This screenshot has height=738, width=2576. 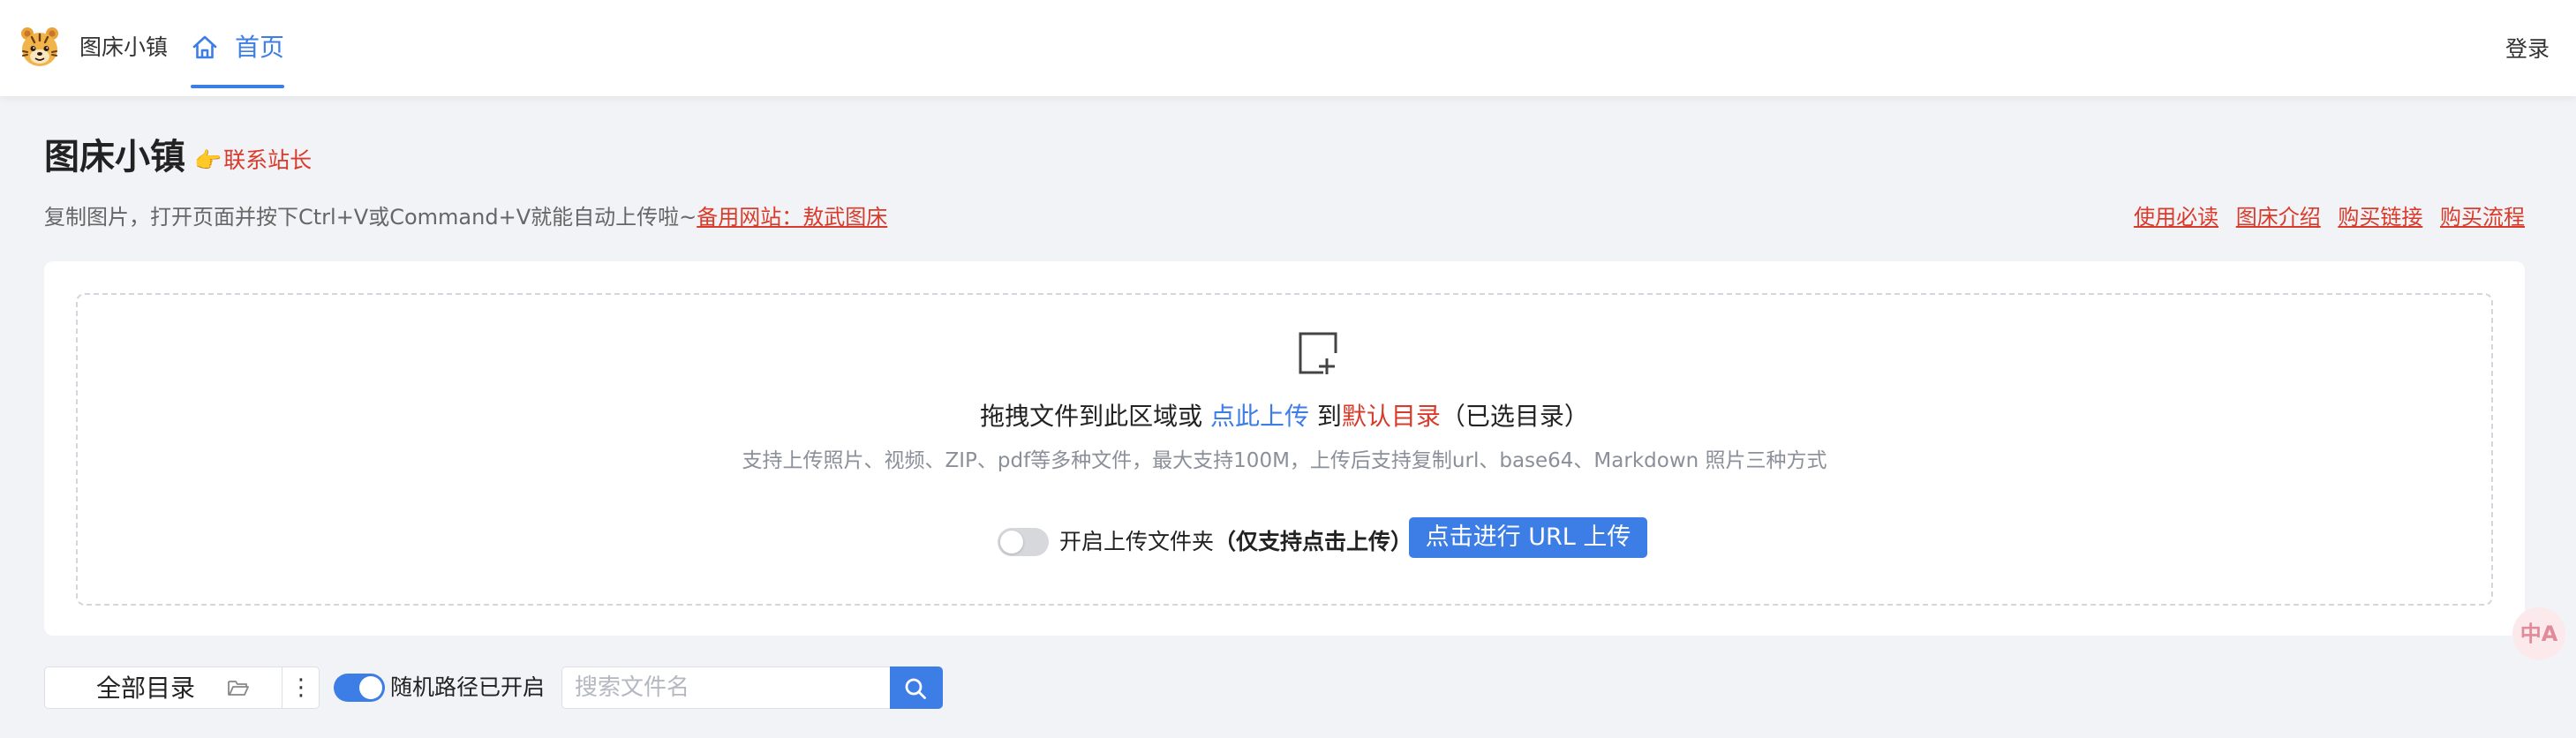 What do you see at coordinates (371, 217) in the screenshot?
I see `subtitle-text: 复制图片，打开页面并按下Ctrl+V或Command+V就能自动上传啦~` at bounding box center [371, 217].